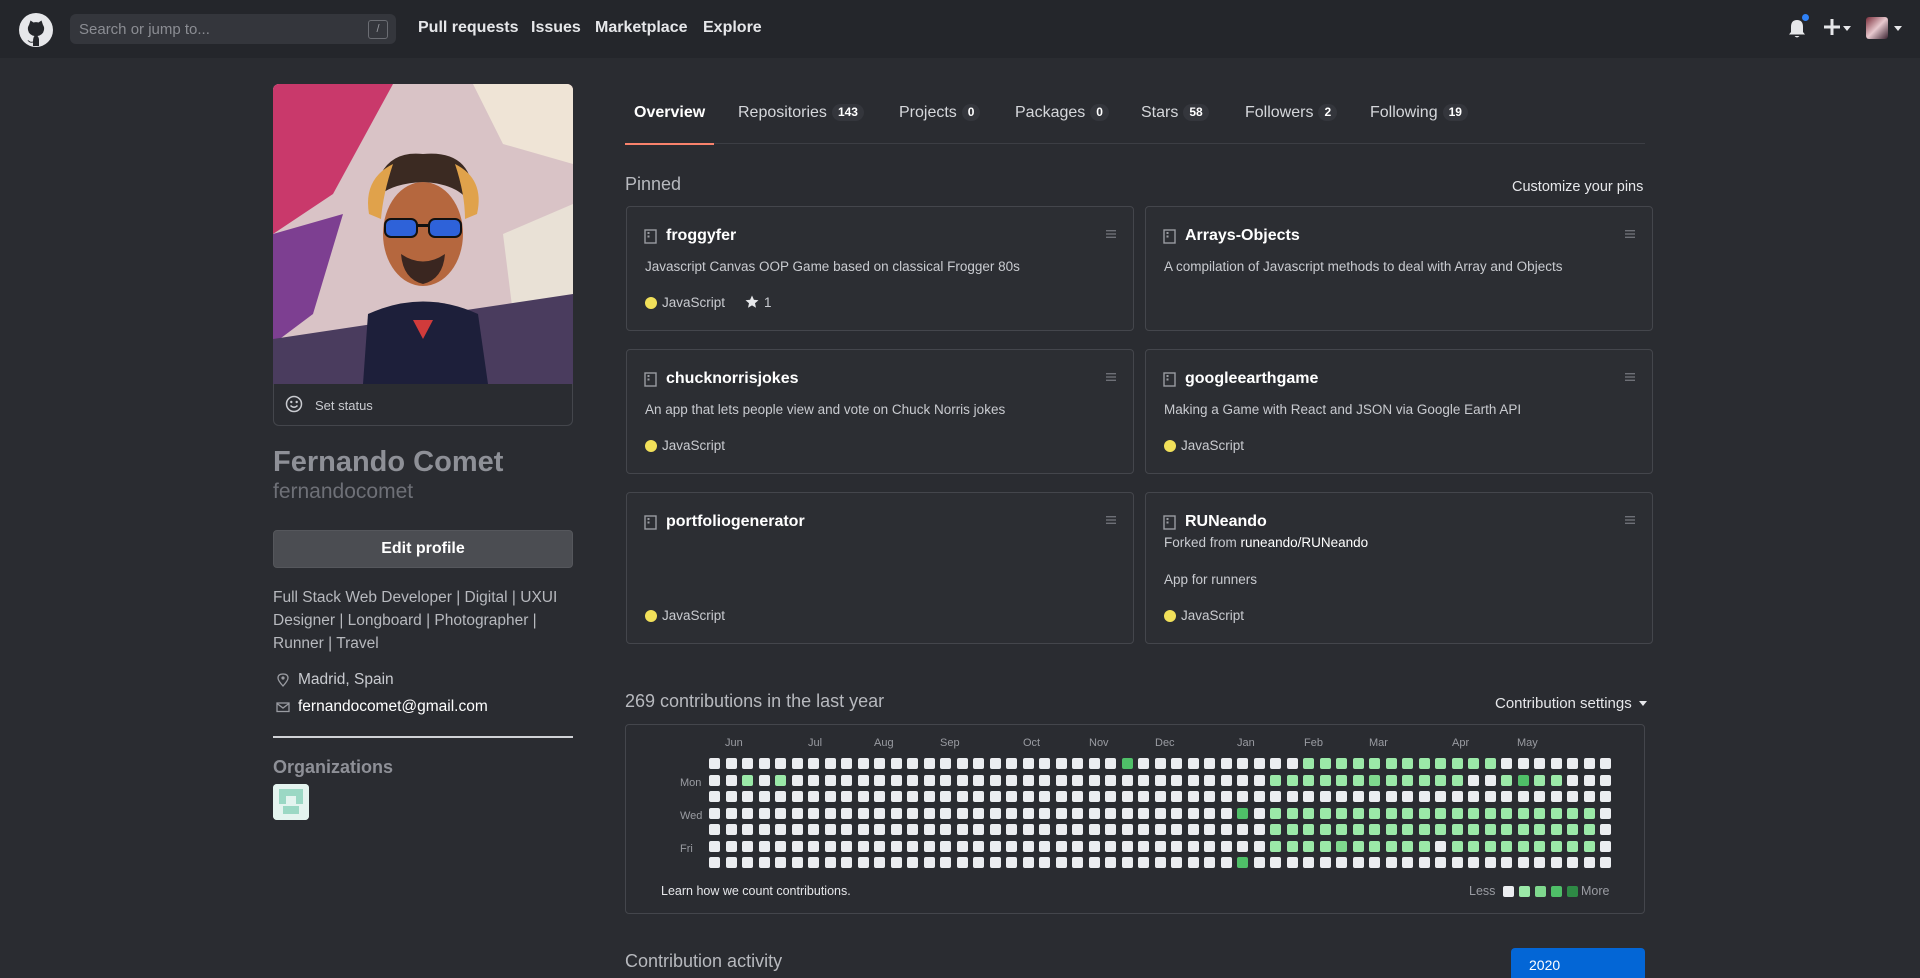  I want to click on learn-contributions-link: Learn how we count contributions., so click(756, 891).